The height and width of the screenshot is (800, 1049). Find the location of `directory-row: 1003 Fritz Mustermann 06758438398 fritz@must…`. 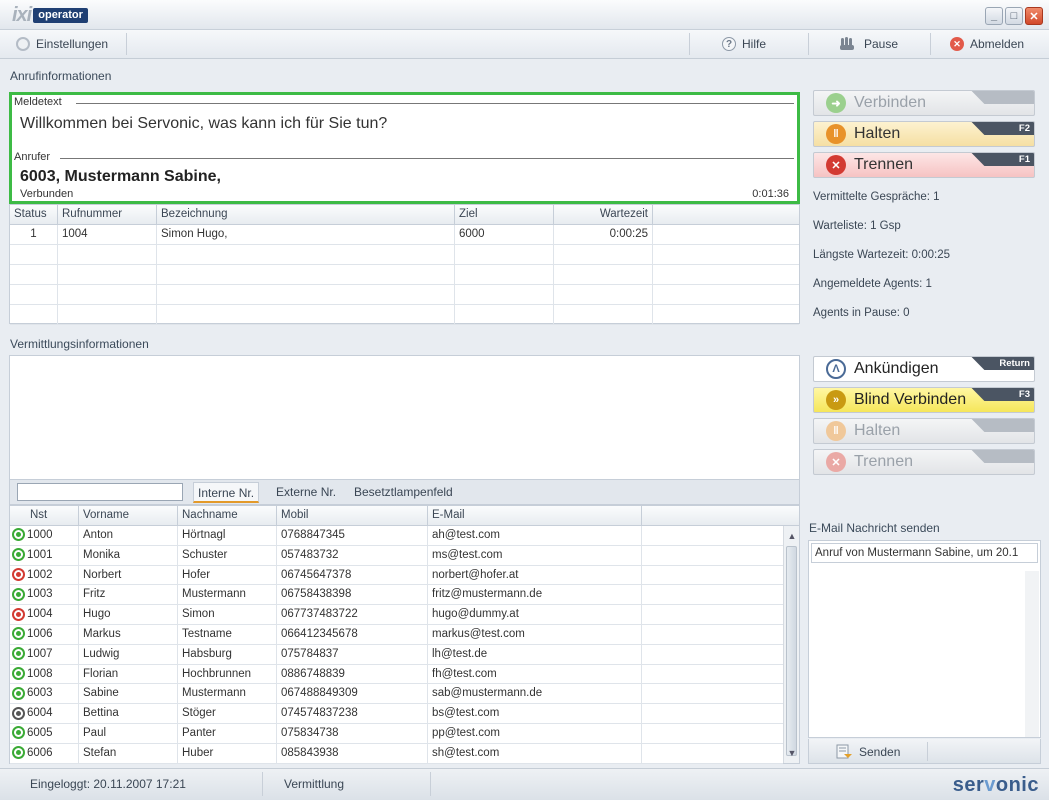

directory-row: 1003 Fritz Mustermann 06758438398 fritz@must… is located at coordinates (396, 595).